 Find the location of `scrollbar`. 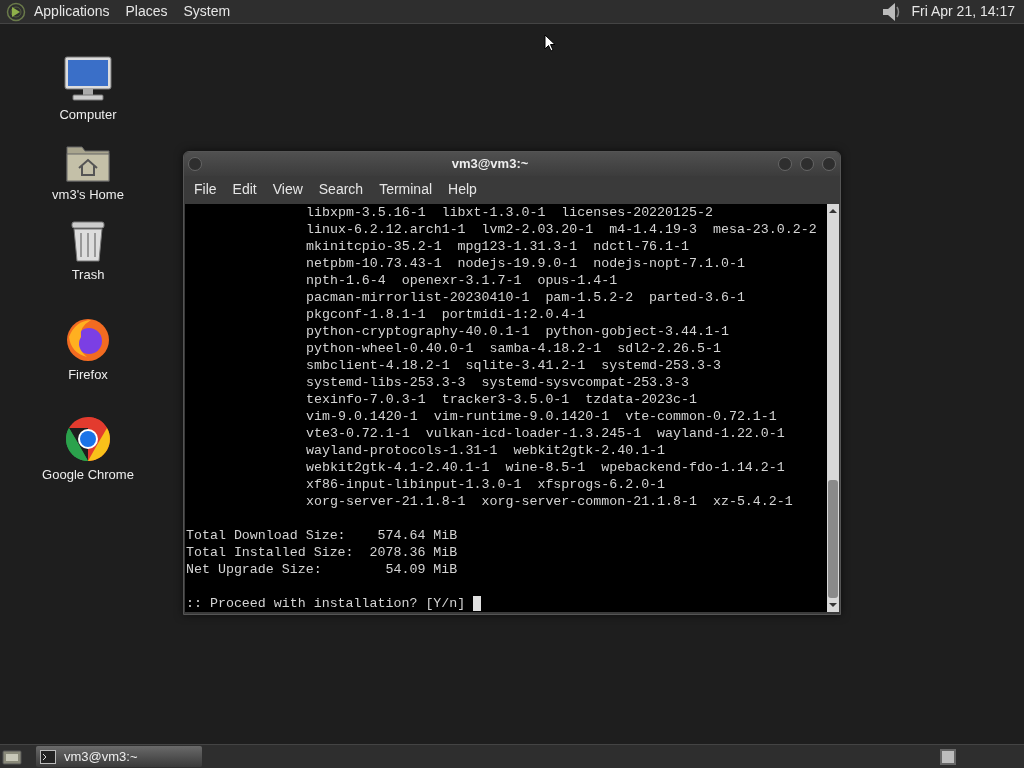

scrollbar is located at coordinates (833, 408).